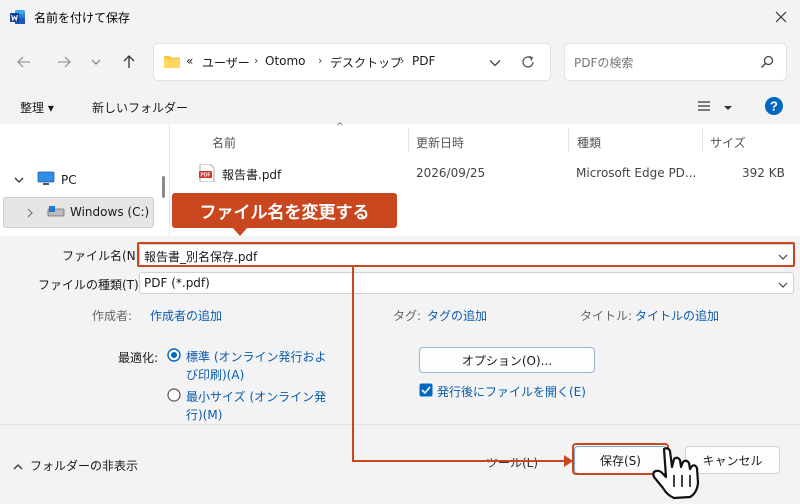  Describe the element at coordinates (676, 473) in the screenshot. I see `hand-cursor-icon` at that location.